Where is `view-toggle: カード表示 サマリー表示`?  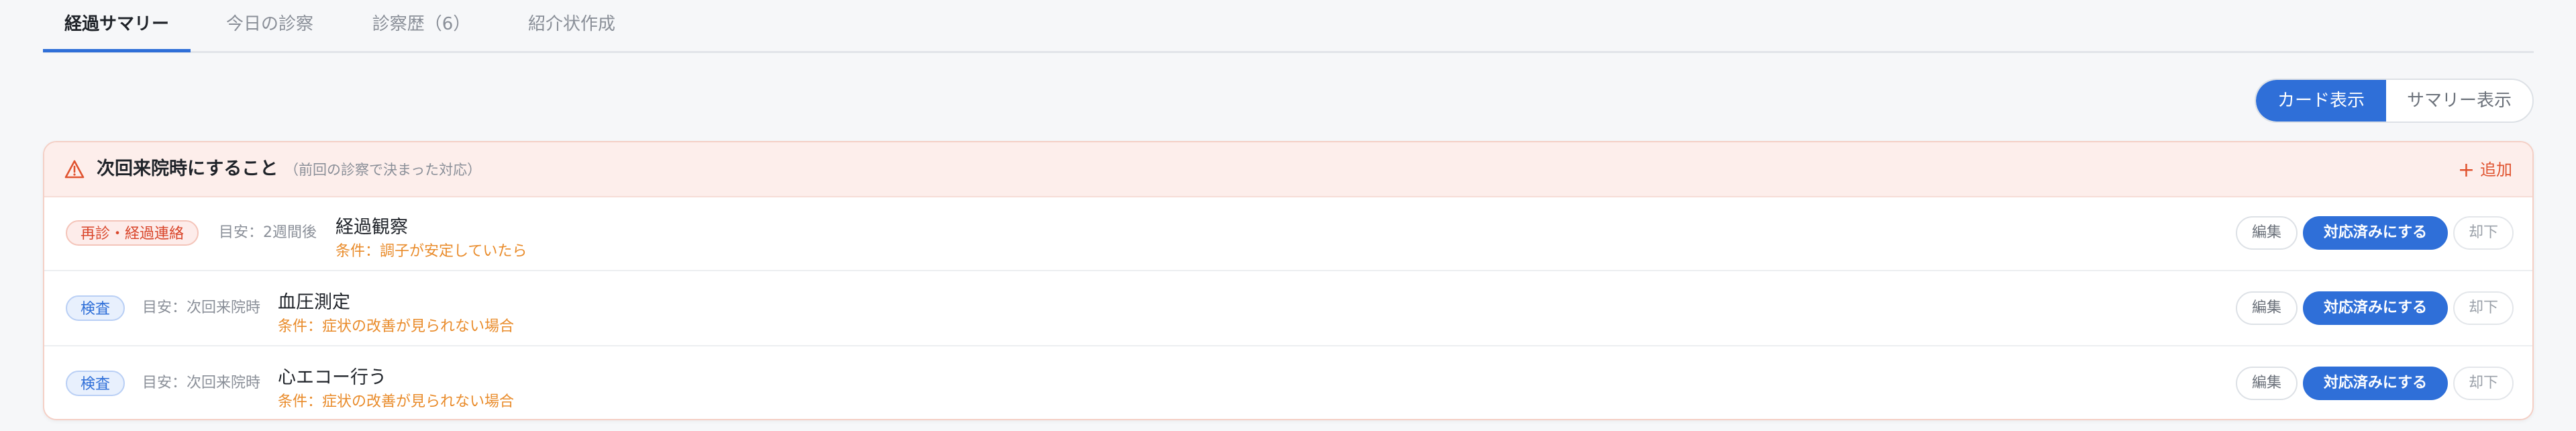 view-toggle: カード表示 サマリー表示 is located at coordinates (2394, 101).